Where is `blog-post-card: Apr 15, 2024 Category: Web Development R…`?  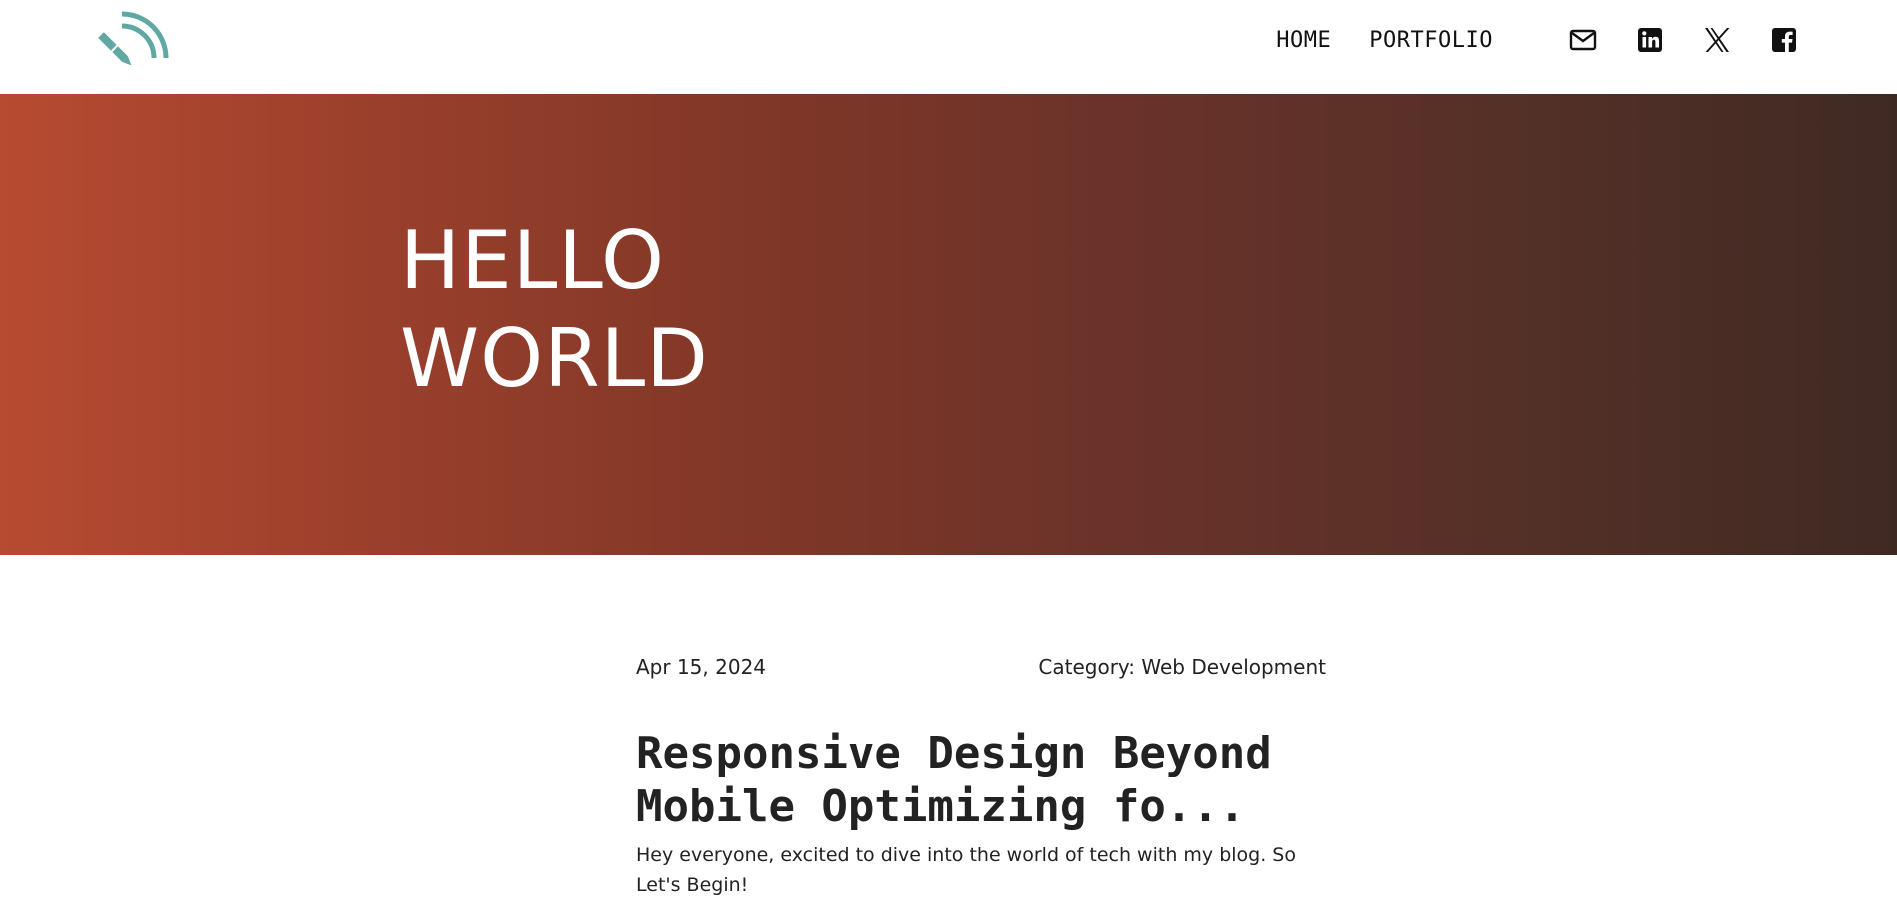 blog-post-card: Apr 15, 2024 Category: Web Development R… is located at coordinates (981, 773).